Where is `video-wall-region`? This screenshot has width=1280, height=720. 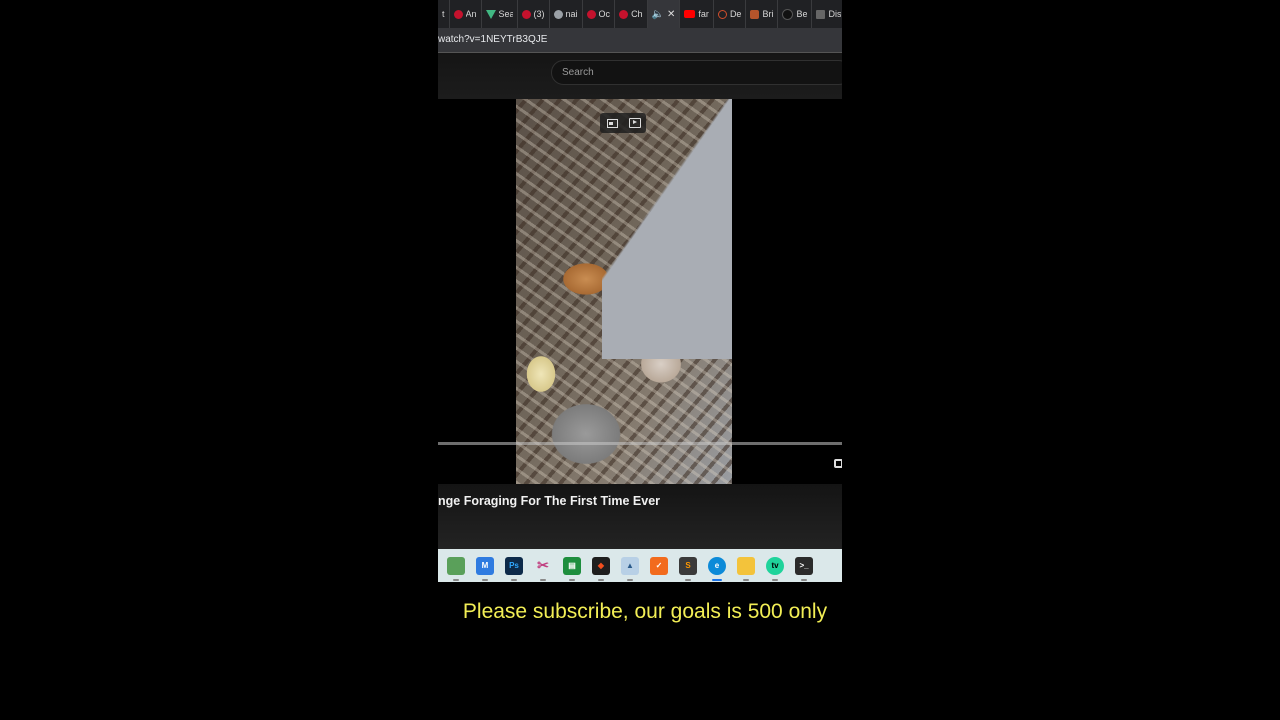
video-wall-region is located at coordinates (667, 229).